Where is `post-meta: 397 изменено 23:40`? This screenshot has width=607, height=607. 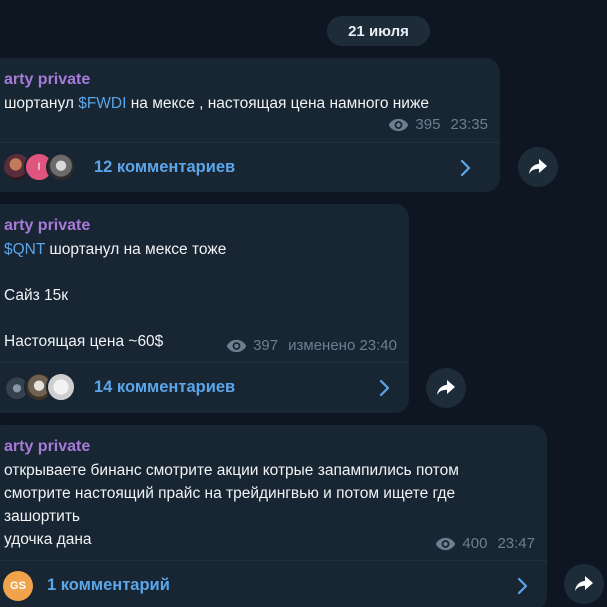 post-meta: 397 изменено 23:40 is located at coordinates (311, 345).